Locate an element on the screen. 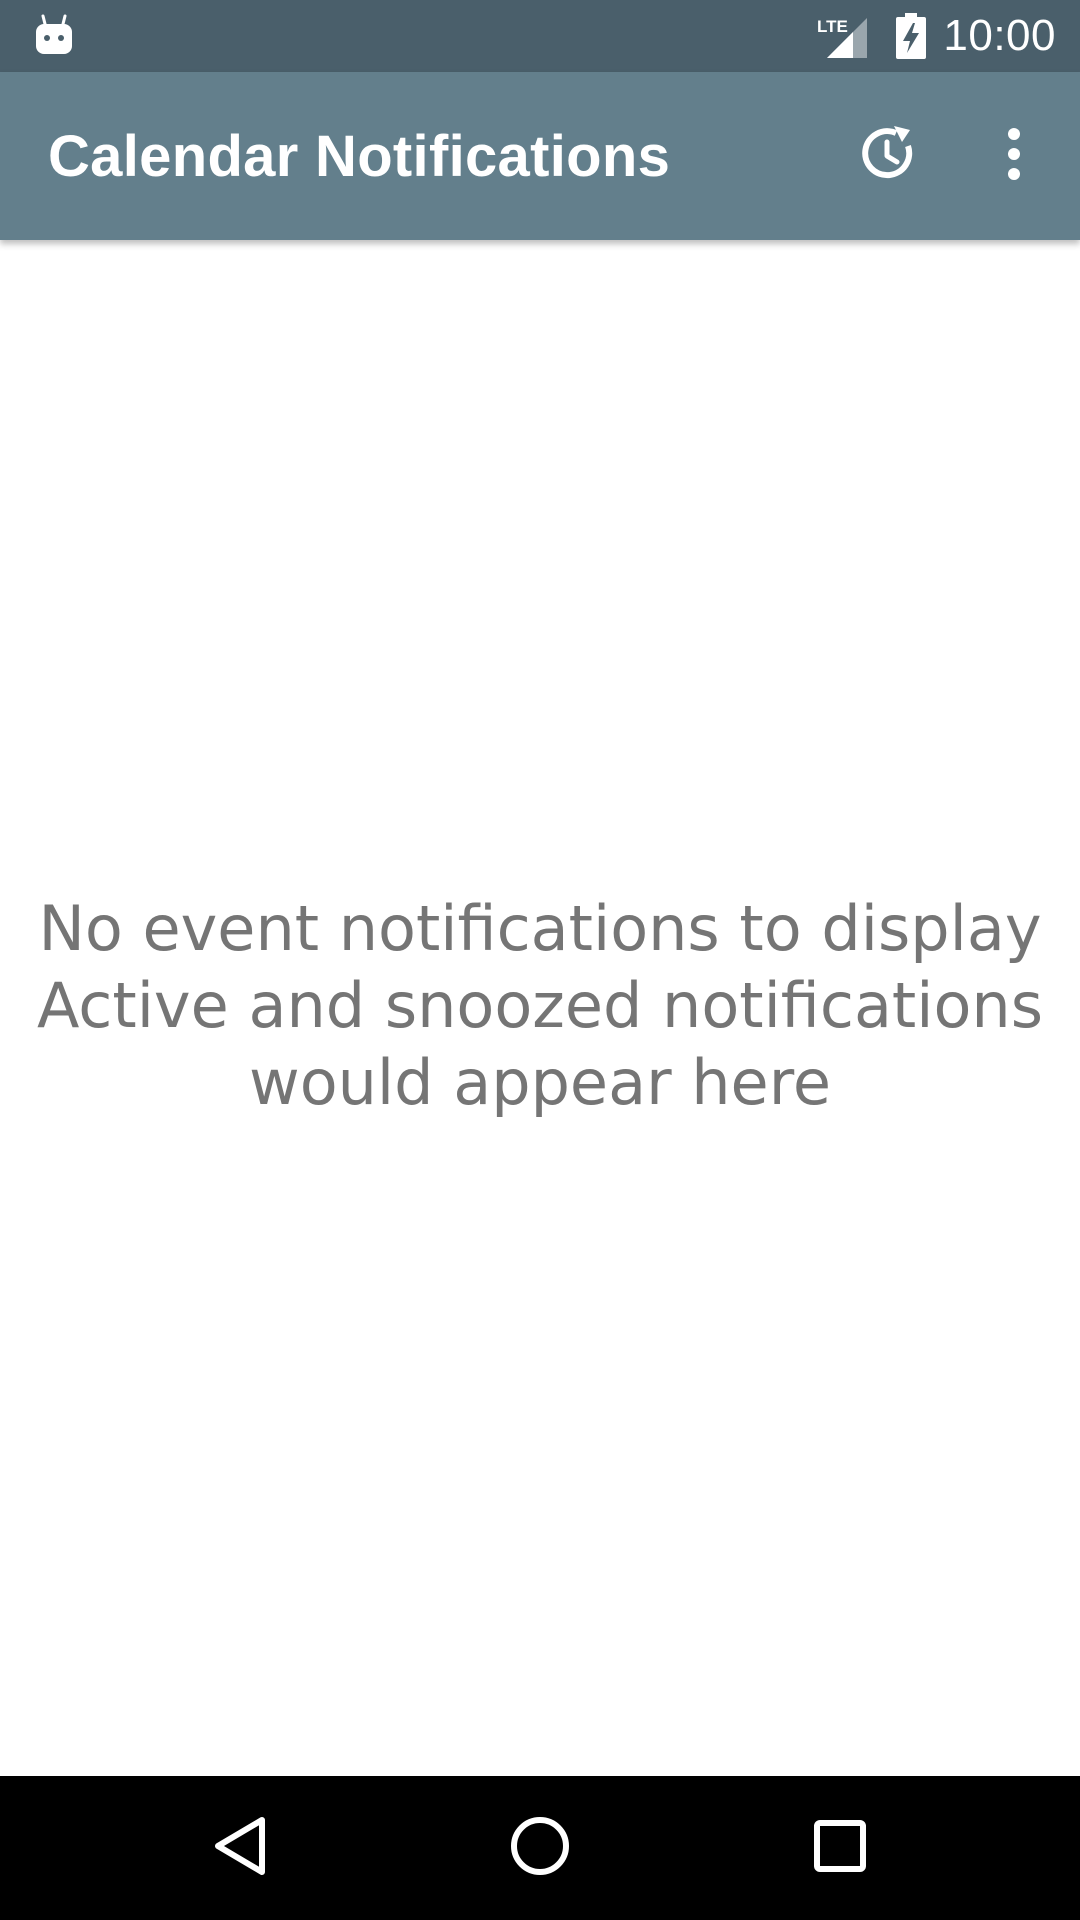 This screenshot has height=1920, width=1080. app-bar: Calendar Notifications is located at coordinates (540, 156).